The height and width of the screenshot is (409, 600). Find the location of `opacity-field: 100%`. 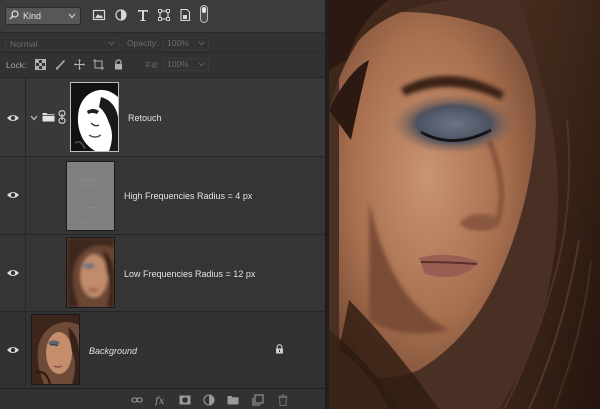

opacity-field: 100% is located at coordinates (186, 43).